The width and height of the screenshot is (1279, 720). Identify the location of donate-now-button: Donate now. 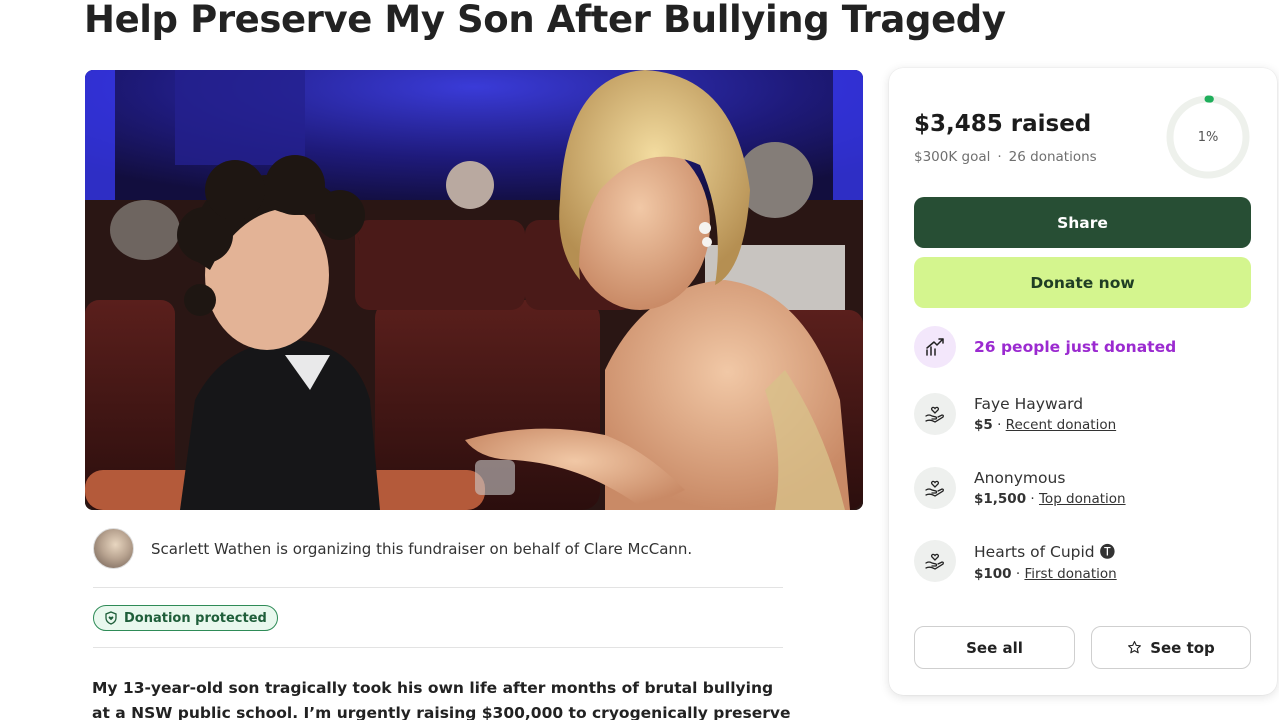
(1082, 282).